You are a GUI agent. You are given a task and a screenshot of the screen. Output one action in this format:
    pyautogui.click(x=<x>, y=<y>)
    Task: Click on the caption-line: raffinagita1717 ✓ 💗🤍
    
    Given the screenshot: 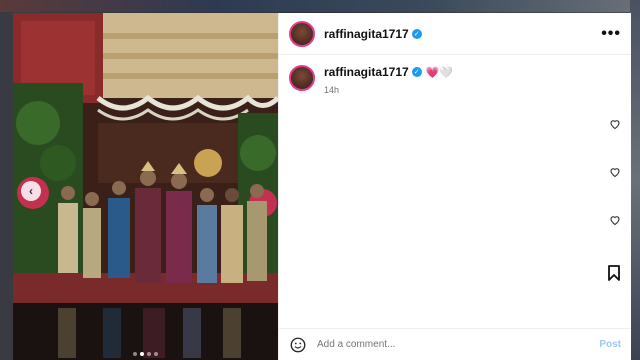 What is the action you would take?
    pyautogui.click(x=388, y=72)
    